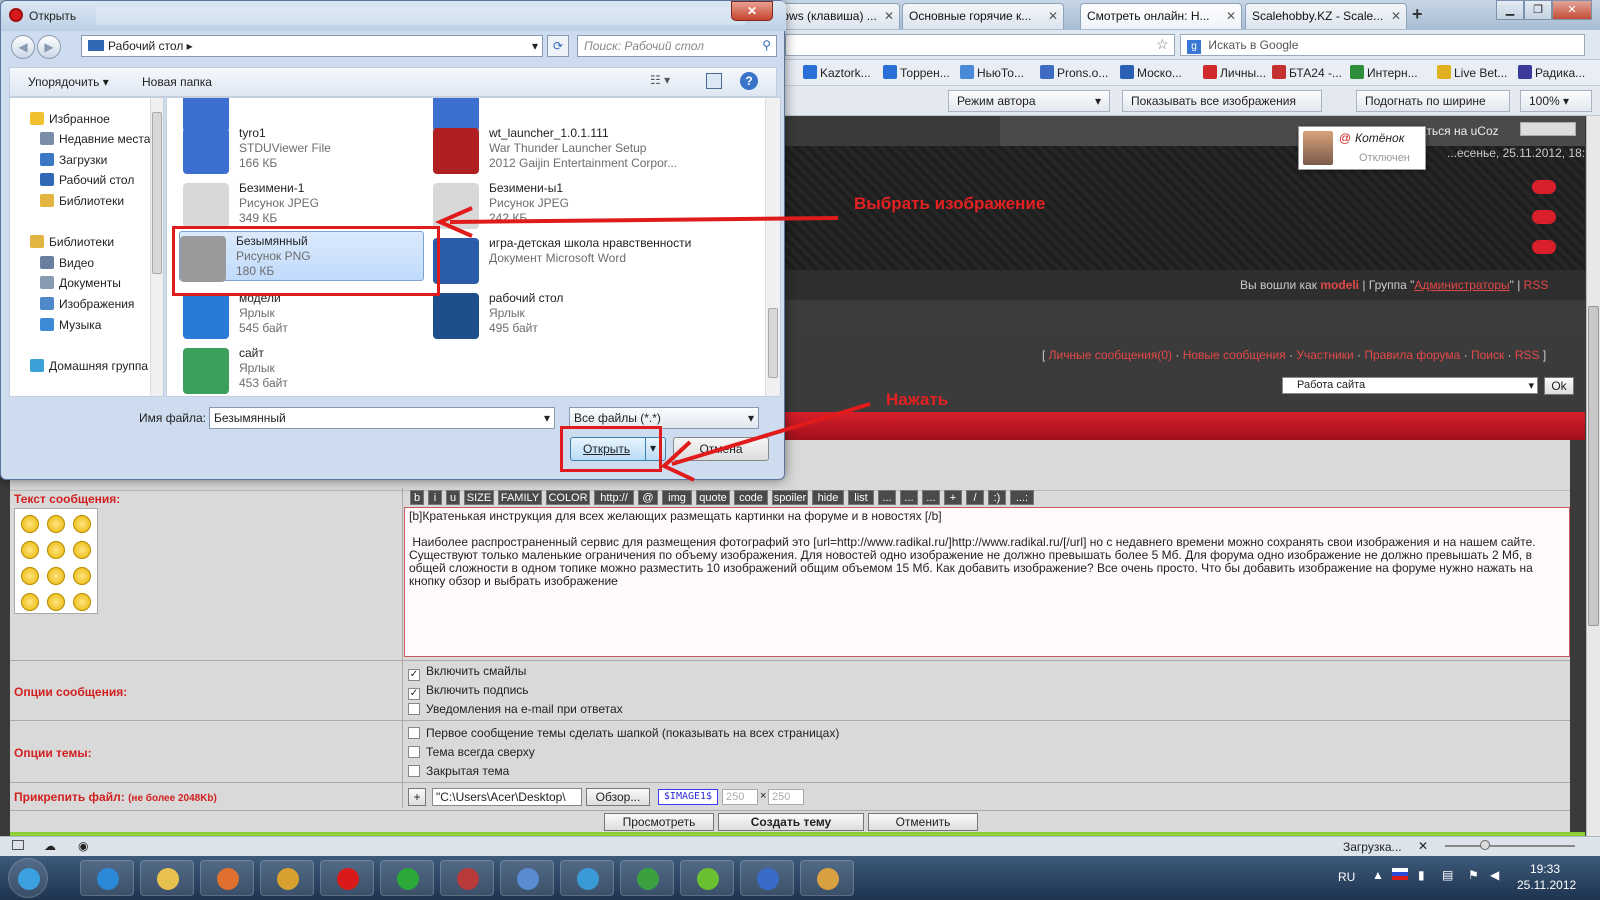  Describe the element at coordinates (861, 497) in the screenshot. I see `bbcode-button: list` at that location.